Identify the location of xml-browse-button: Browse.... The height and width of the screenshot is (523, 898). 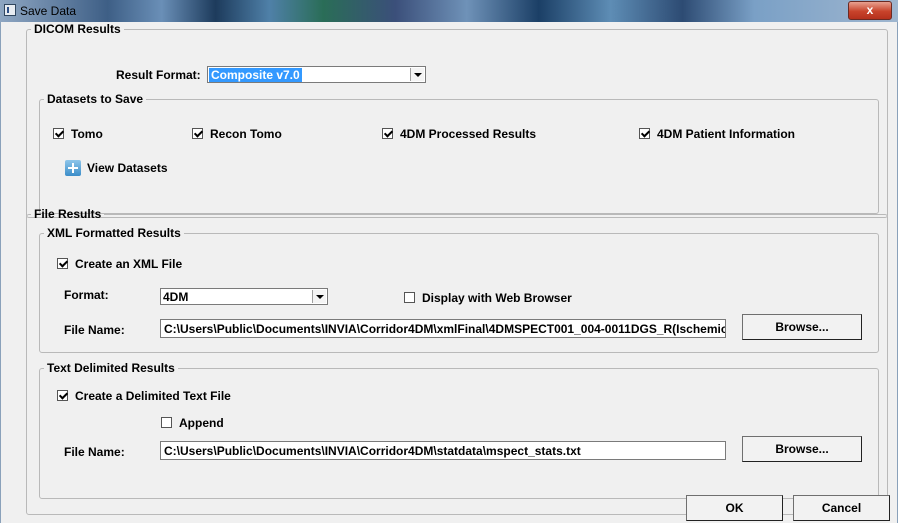
(802, 327).